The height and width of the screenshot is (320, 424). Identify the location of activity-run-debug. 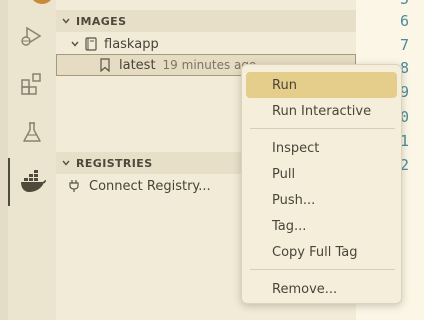
(32, 36).